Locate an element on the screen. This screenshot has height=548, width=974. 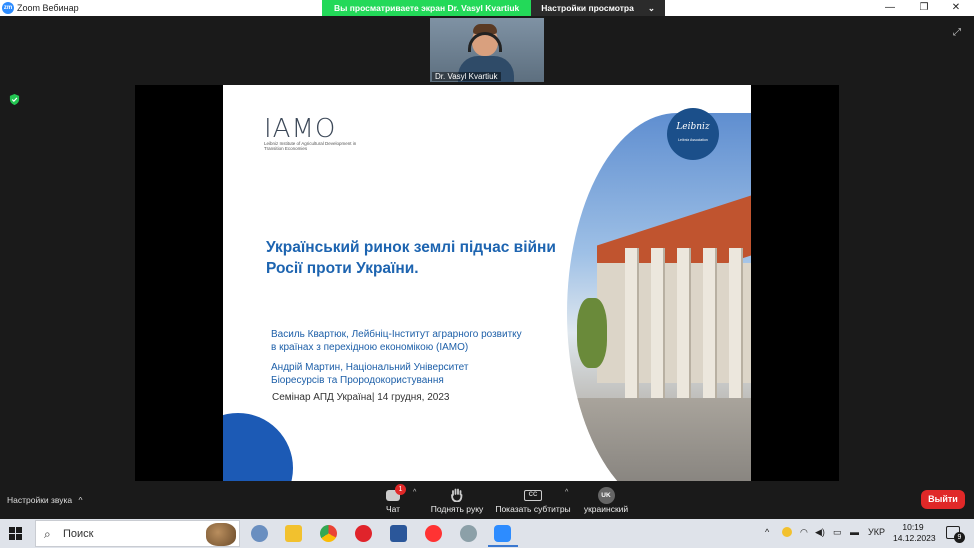
sound-settings-button: Настройки звука ^ is located at coordinates (45, 500).